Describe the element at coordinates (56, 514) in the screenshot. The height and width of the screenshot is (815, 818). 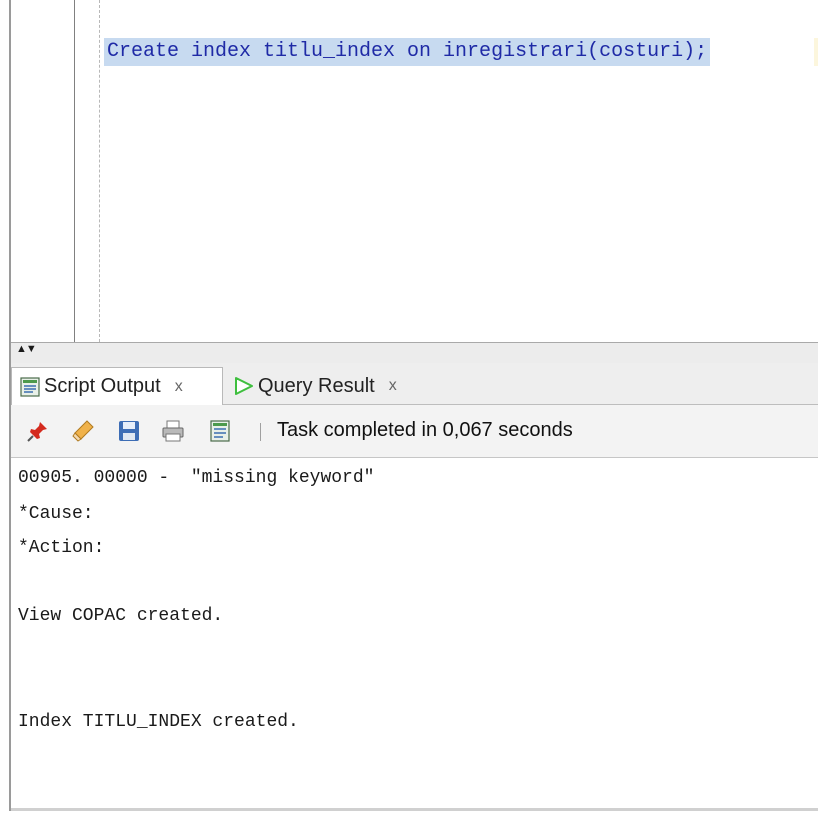
I see `output-line: *Cause:` at that location.